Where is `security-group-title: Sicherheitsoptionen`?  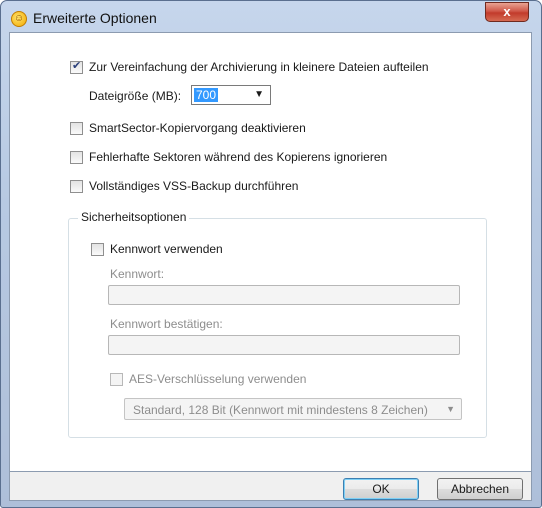 security-group-title: Sicherheitsoptionen is located at coordinates (134, 217).